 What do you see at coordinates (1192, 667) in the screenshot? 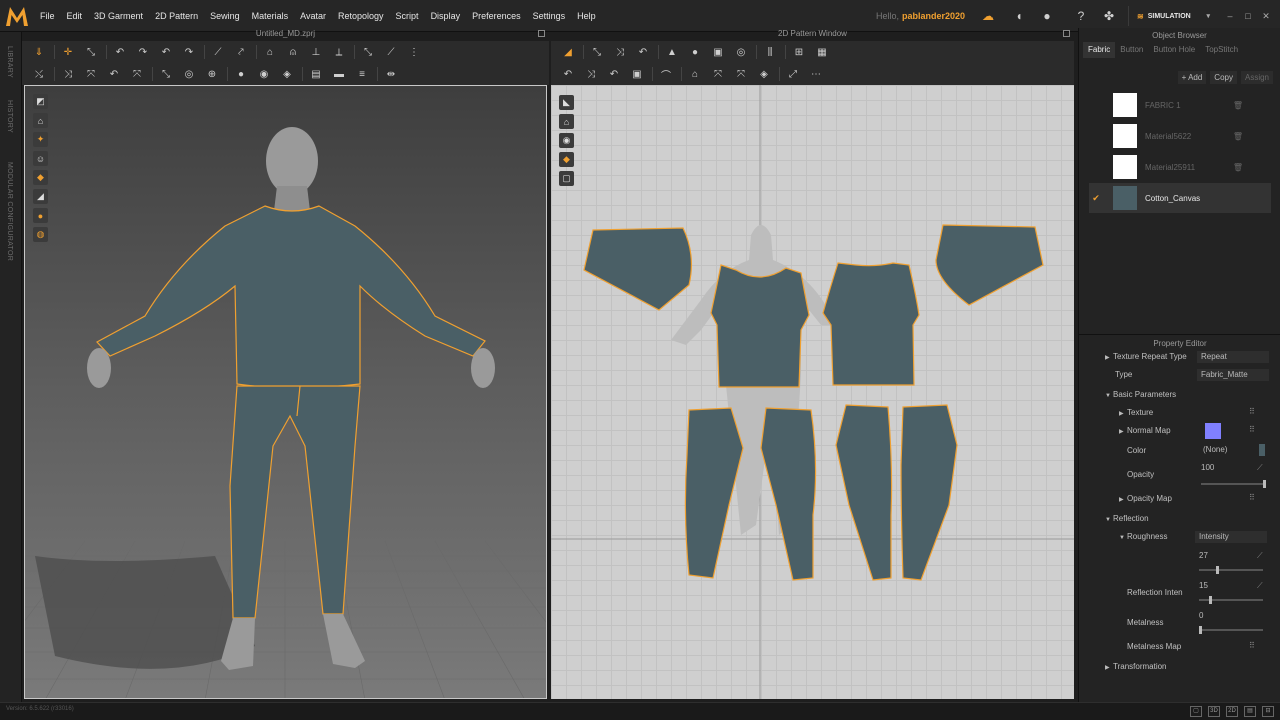
I see `transformation-row: ▶ Transformation` at bounding box center [1192, 667].